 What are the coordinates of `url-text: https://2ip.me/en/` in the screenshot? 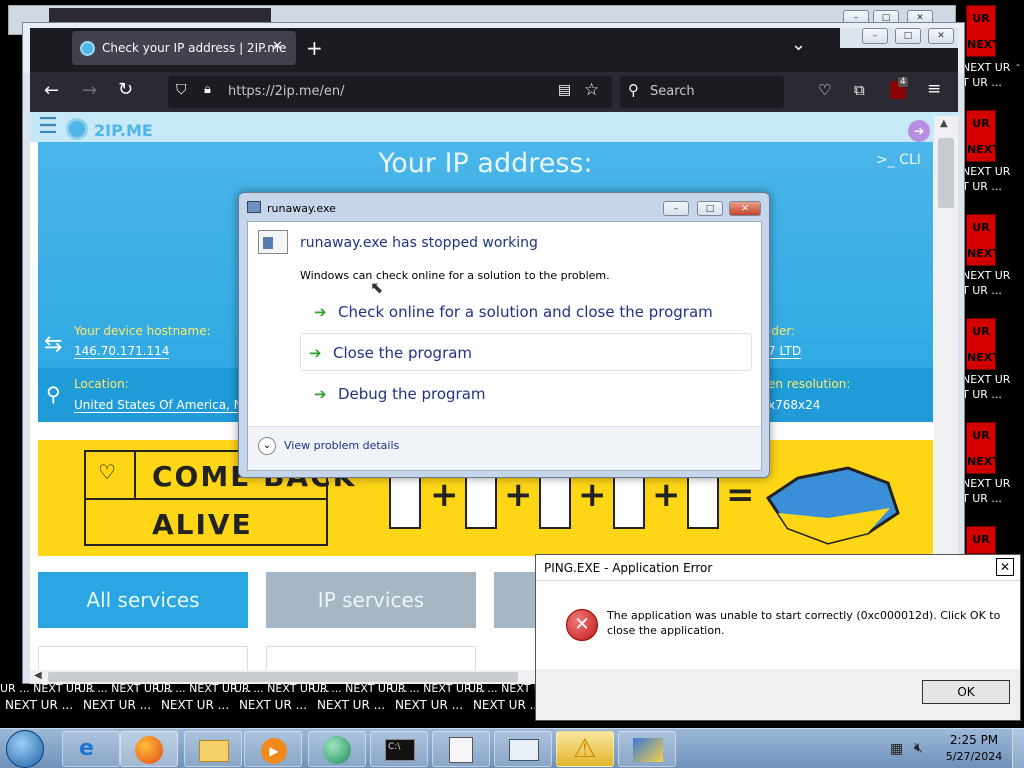 It's located at (286, 91).